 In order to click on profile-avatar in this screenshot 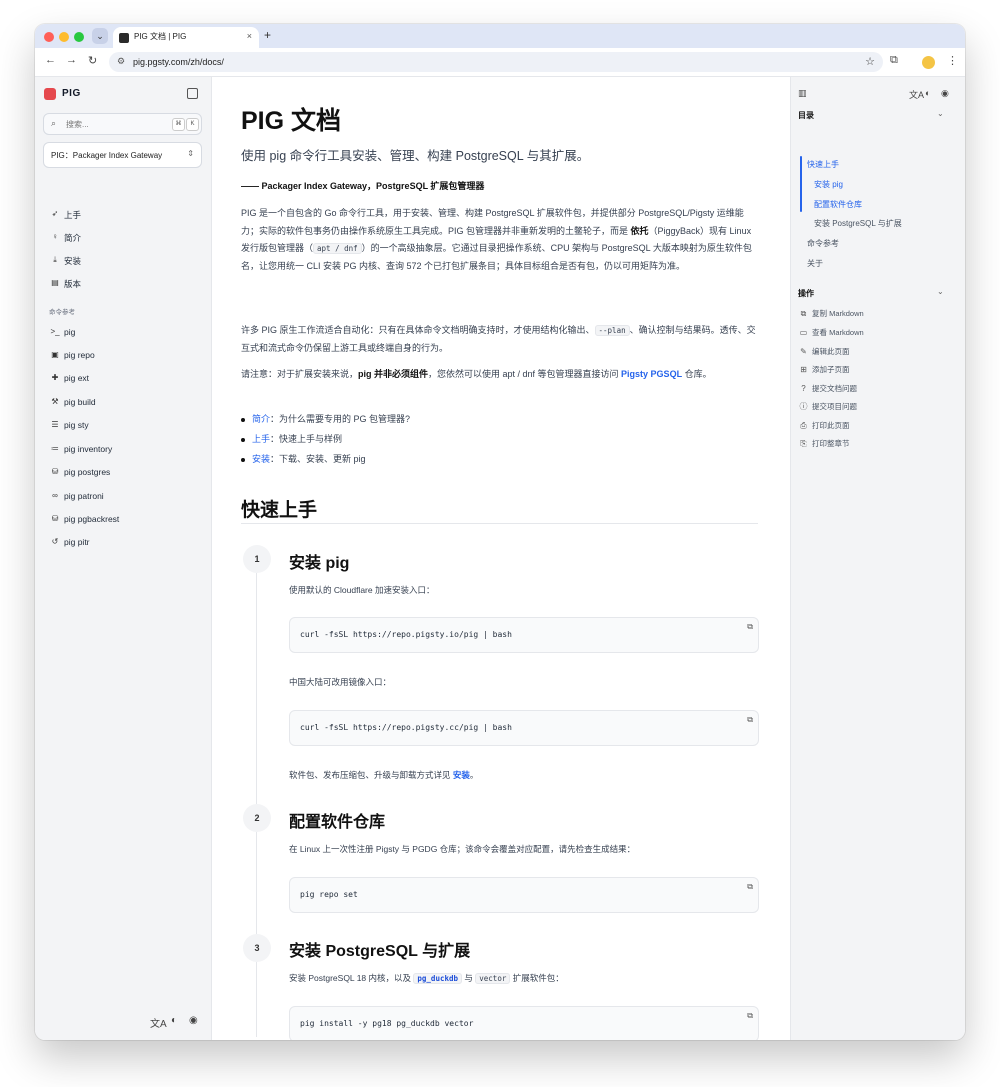, I will do `click(928, 62)`.